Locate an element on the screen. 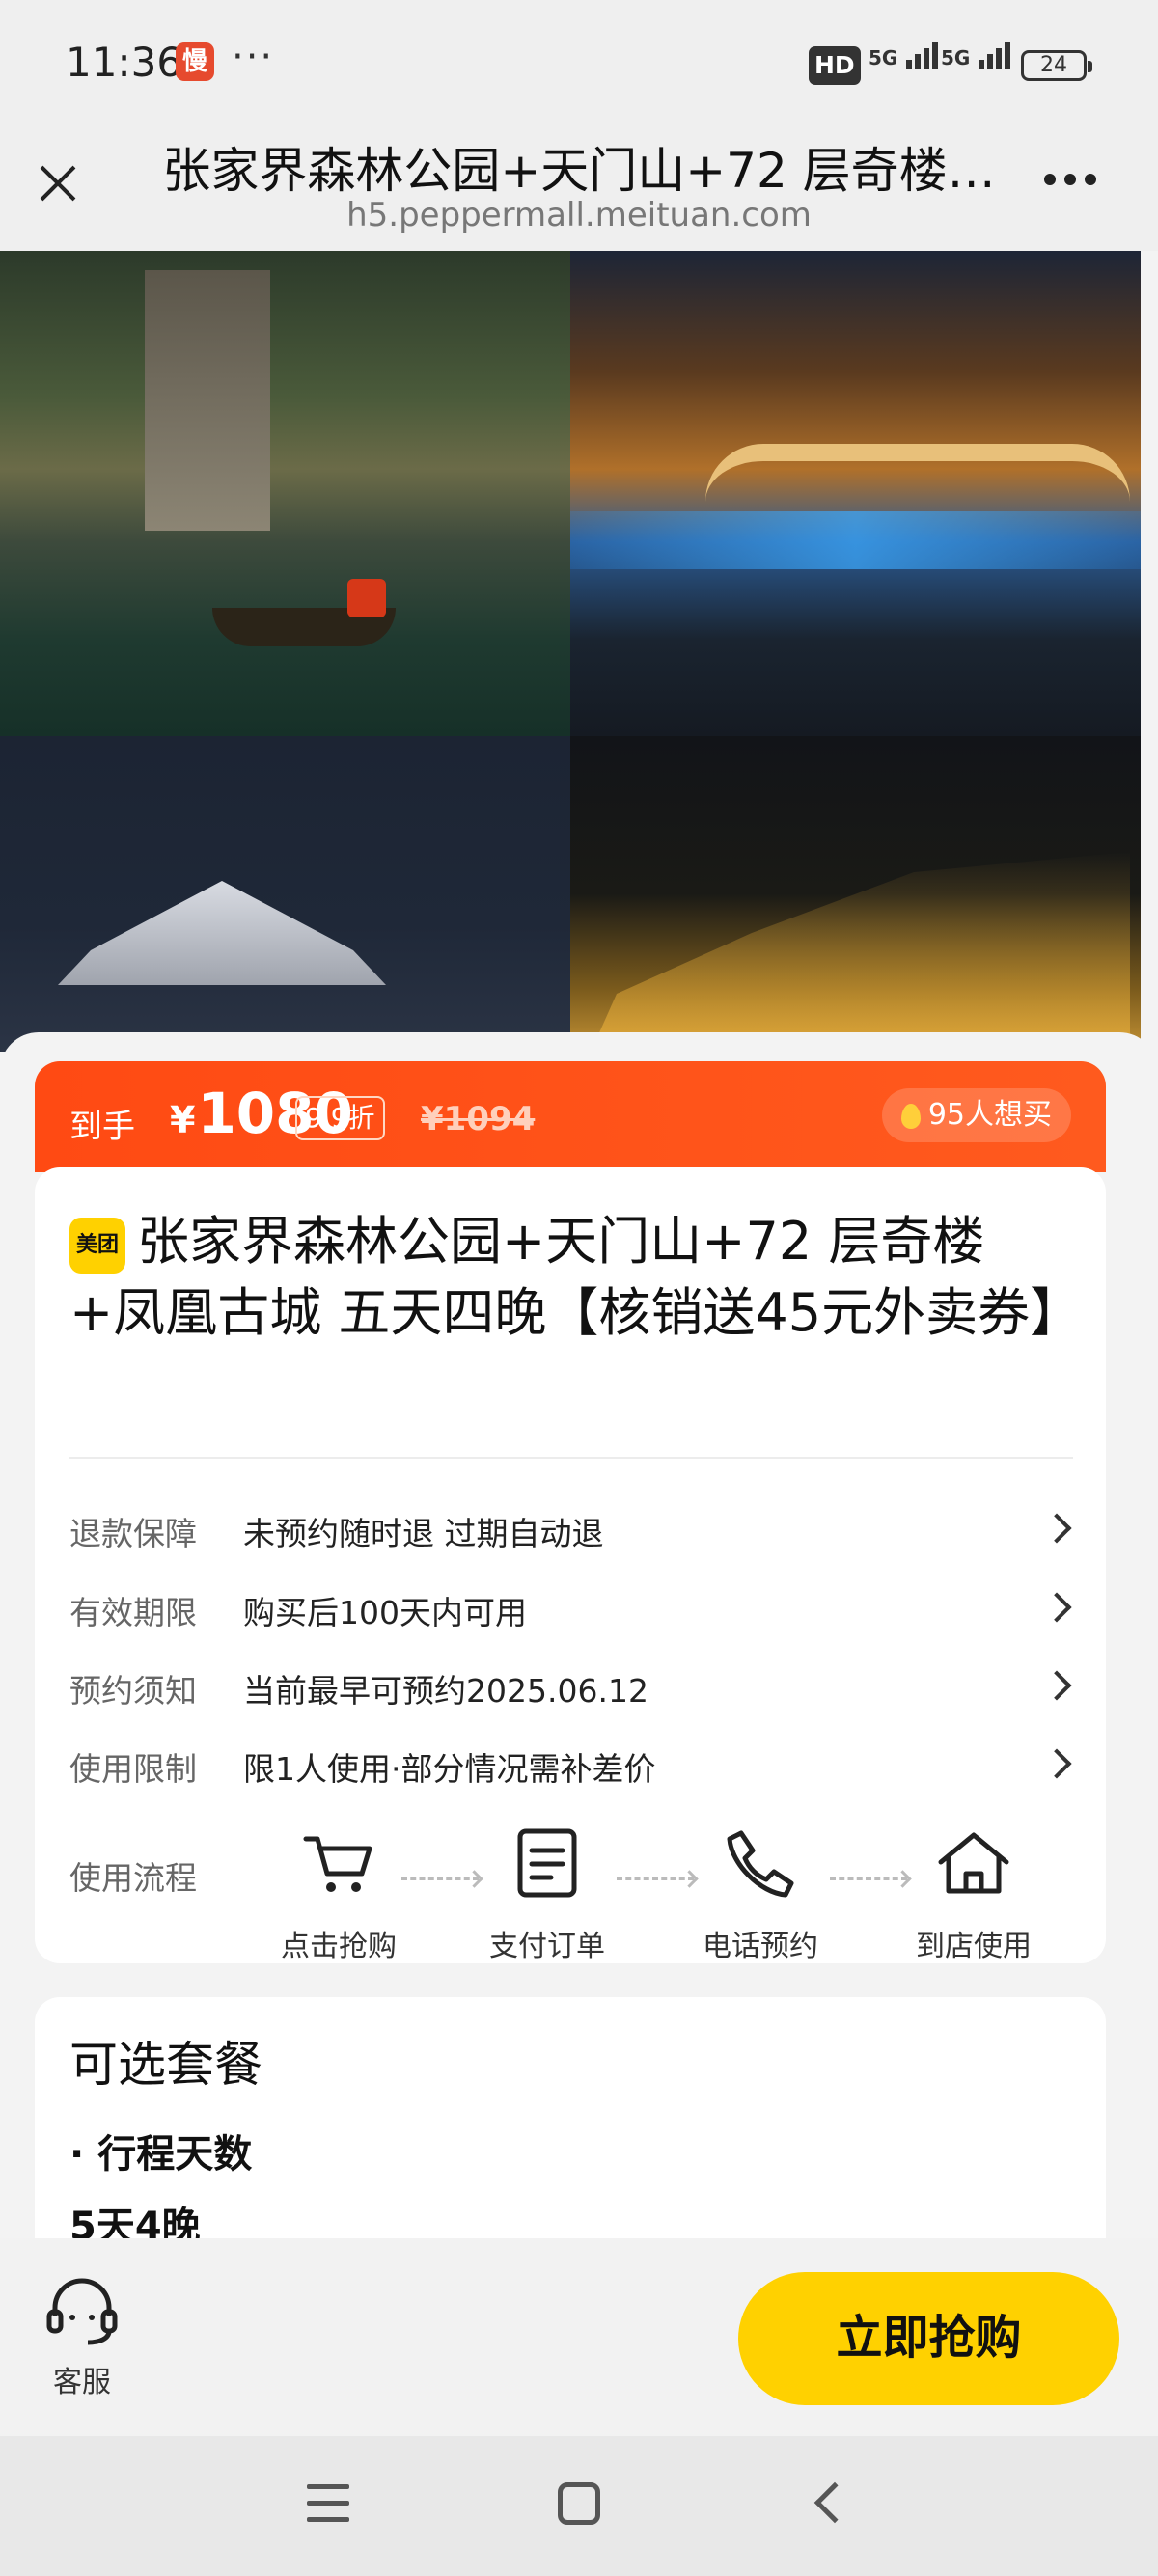  back-icon is located at coordinates (834, 2503).